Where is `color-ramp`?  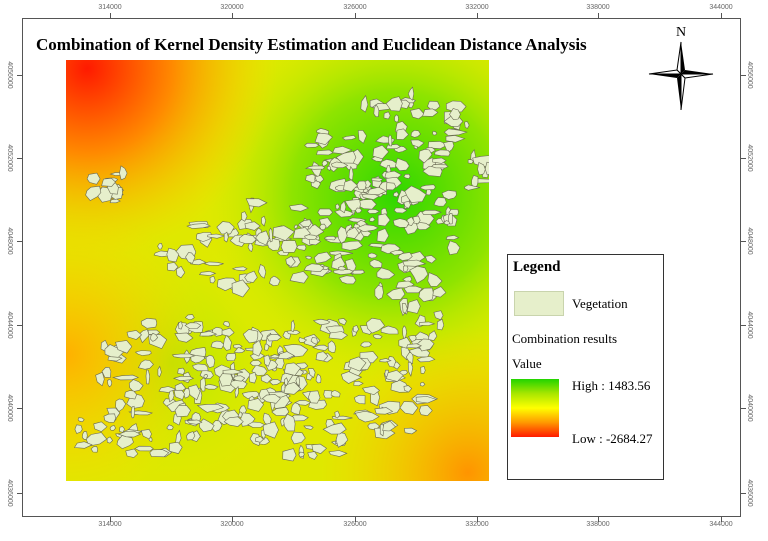
color-ramp is located at coordinates (535, 408).